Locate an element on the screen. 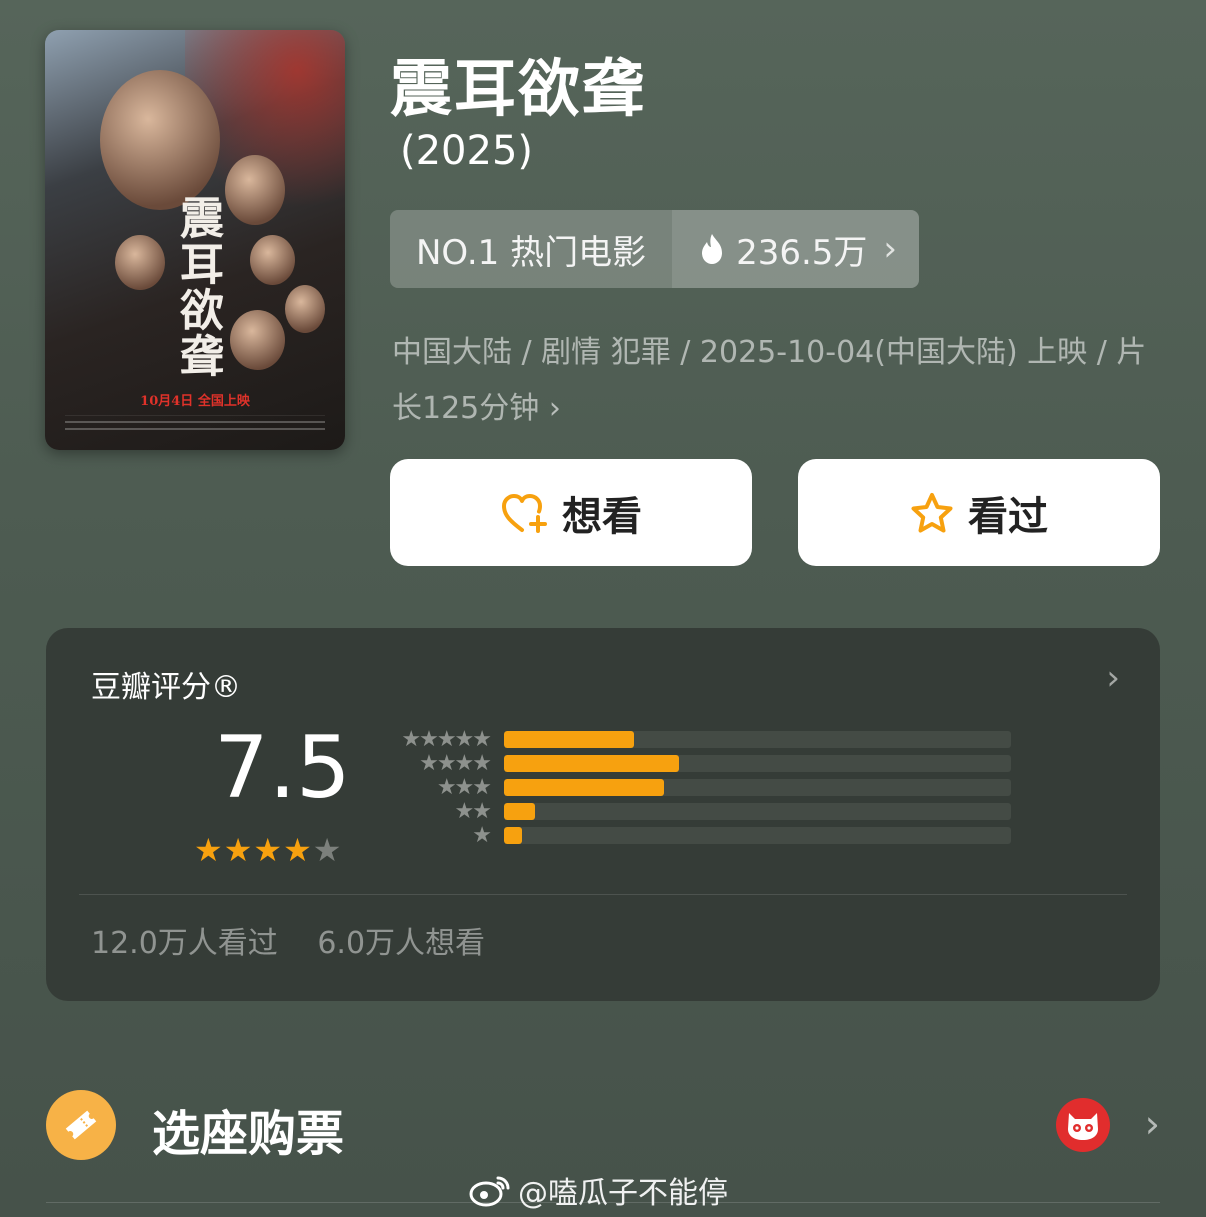  rating-bar-row: ★★★★ is located at coordinates (697, 764).